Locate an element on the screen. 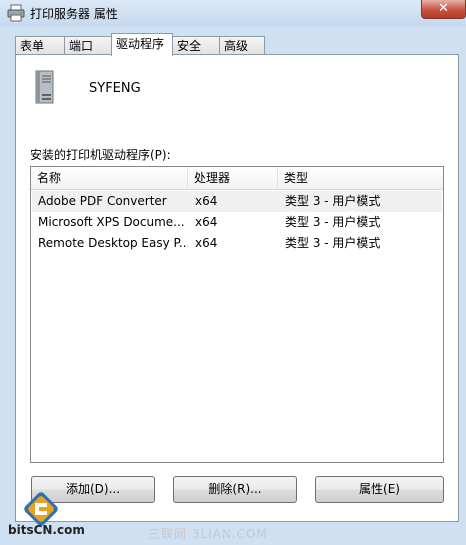 This screenshot has height=545, width=466. column-header-name: 名称 is located at coordinates (109, 178).